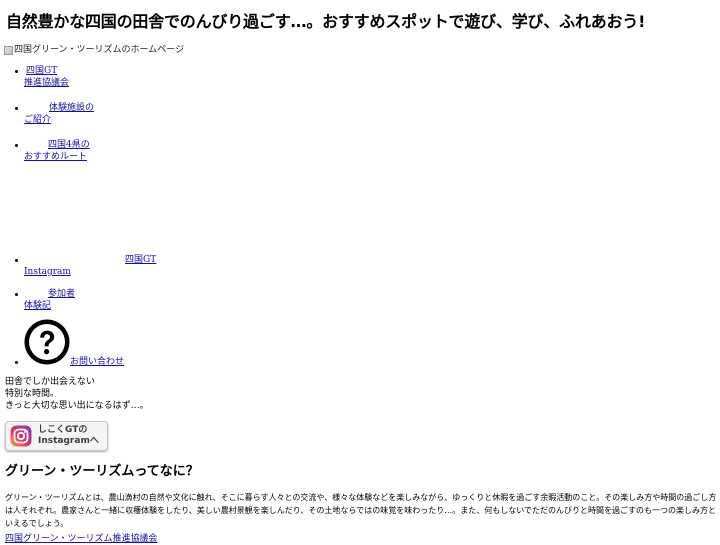  I want to click on nav-item-label: 推進協議会, so click(47, 83).